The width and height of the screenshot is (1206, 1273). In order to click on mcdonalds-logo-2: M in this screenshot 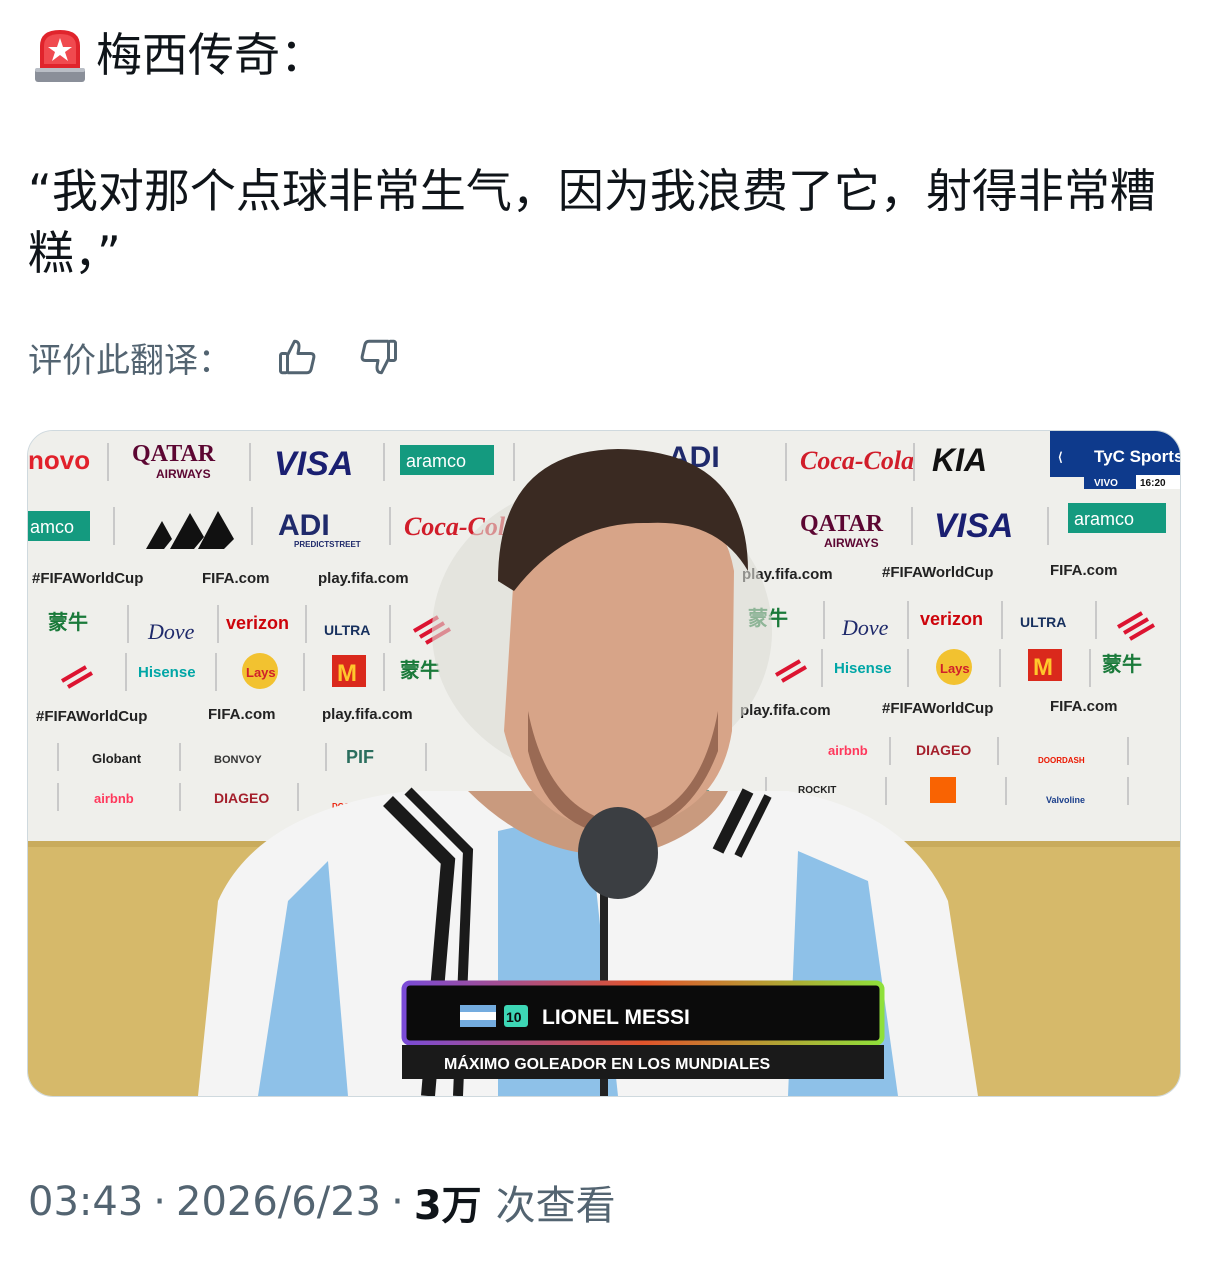, I will do `click(1043, 667)`.